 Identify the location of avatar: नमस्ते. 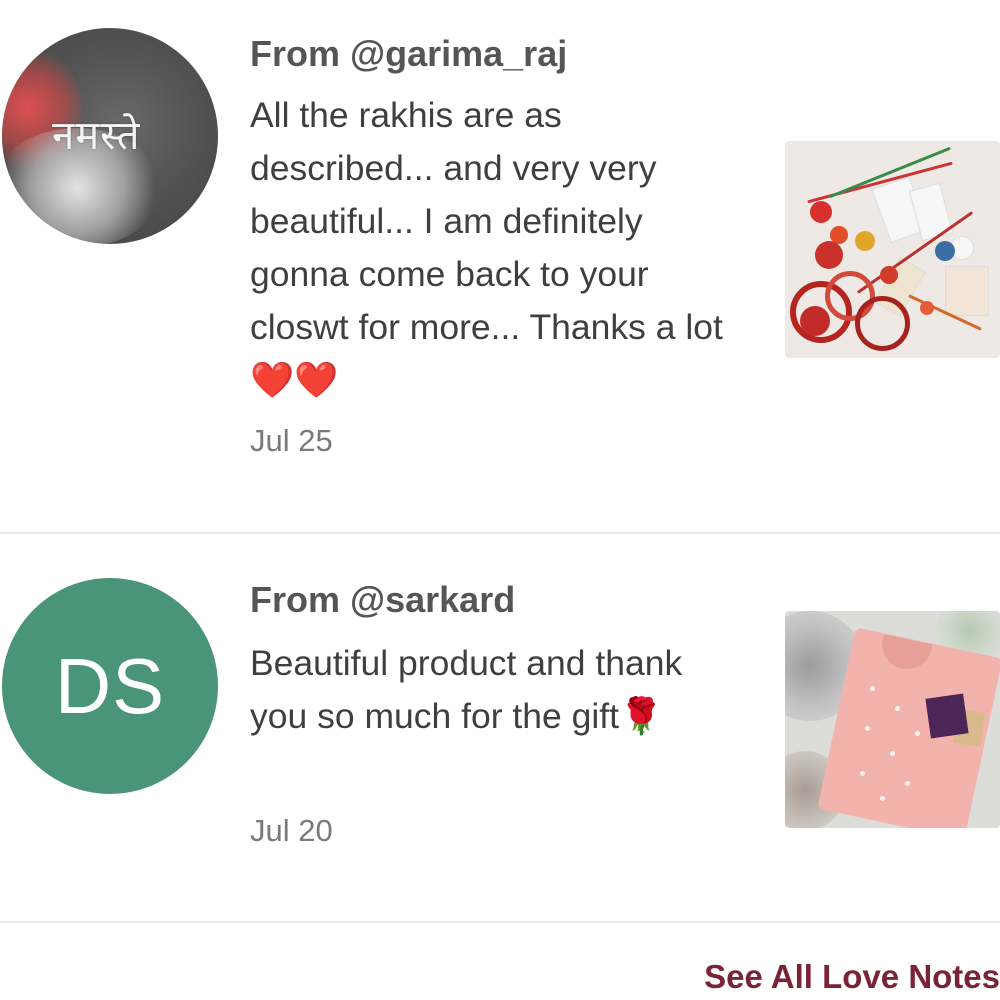
(110, 136).